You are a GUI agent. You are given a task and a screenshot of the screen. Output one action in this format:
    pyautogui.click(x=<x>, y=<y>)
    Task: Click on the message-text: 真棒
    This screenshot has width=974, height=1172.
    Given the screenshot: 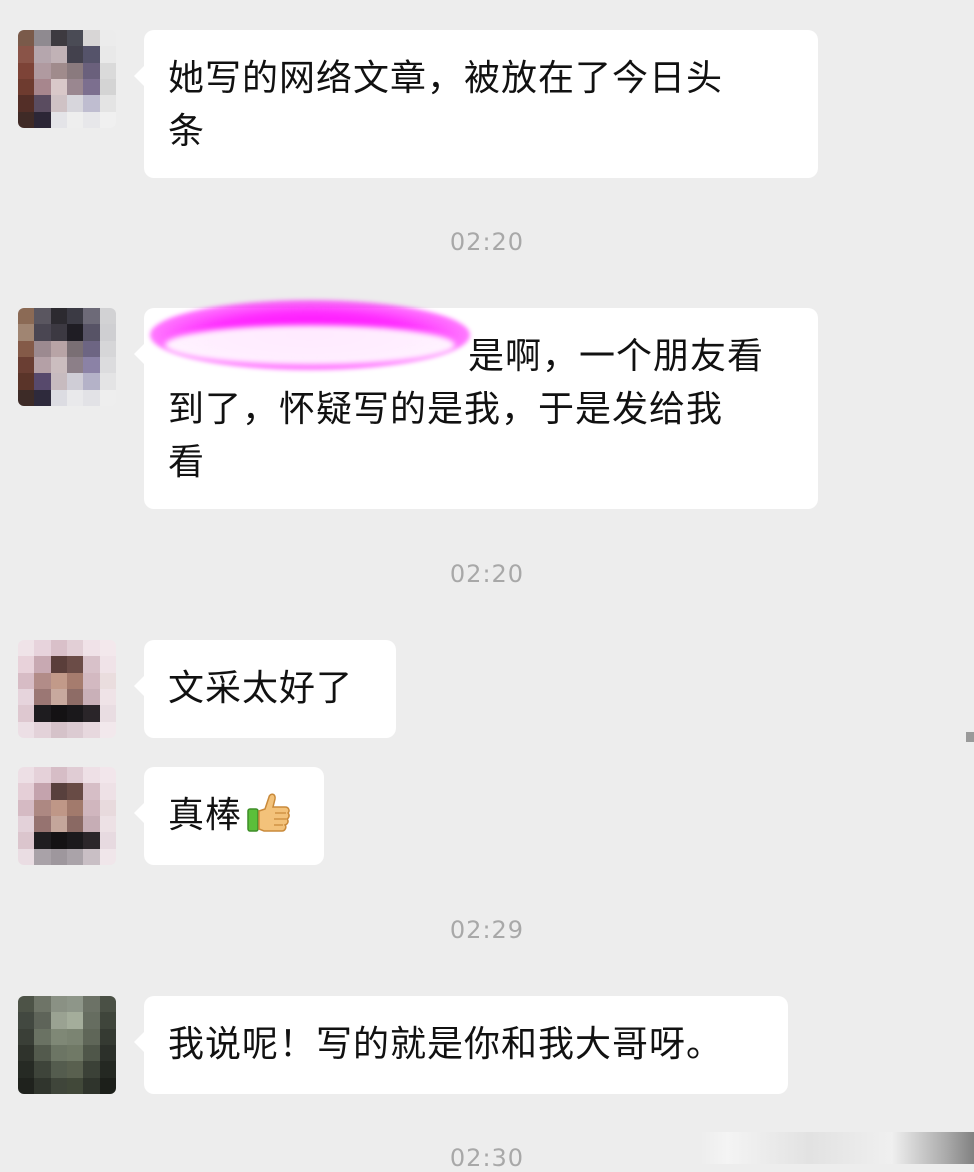 What is the action you would take?
    pyautogui.click(x=205, y=815)
    